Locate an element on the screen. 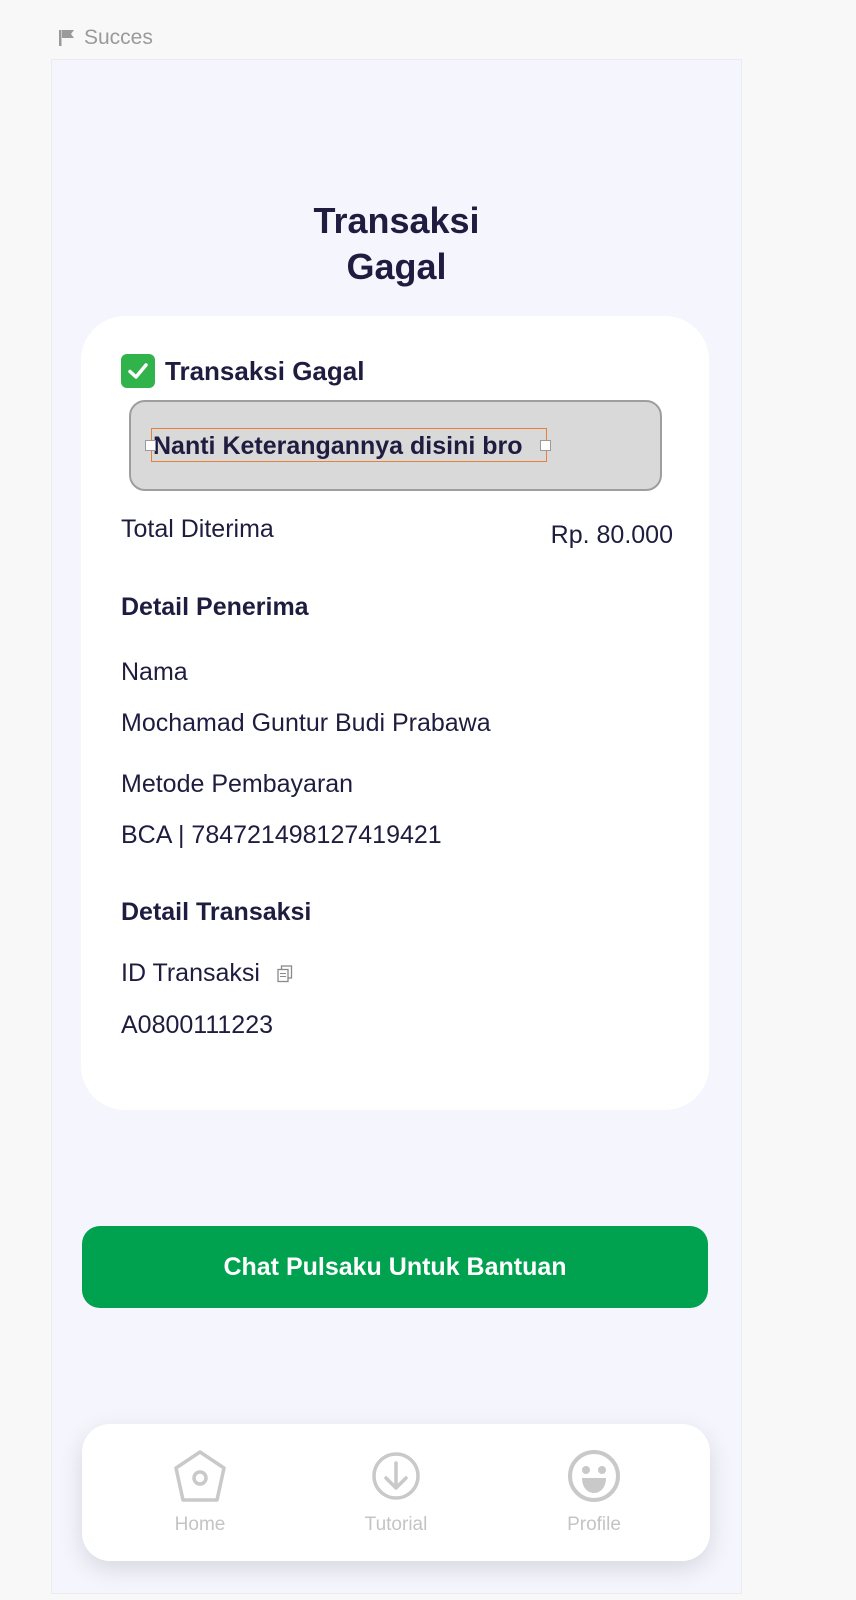 This screenshot has height=1600, width=856. transaction-section-title: Detail Transaksi is located at coordinates (216, 912).